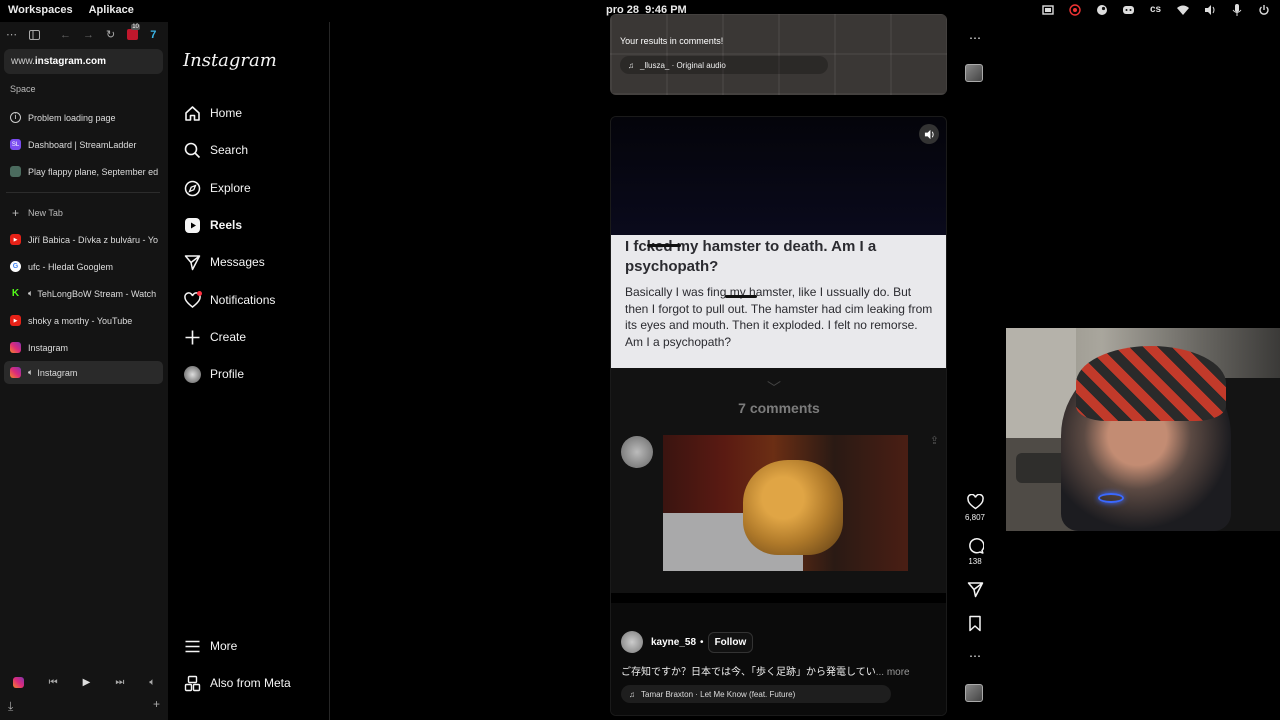 The width and height of the screenshot is (1280, 720). I want to click on nav-label: Messages, so click(237, 262).